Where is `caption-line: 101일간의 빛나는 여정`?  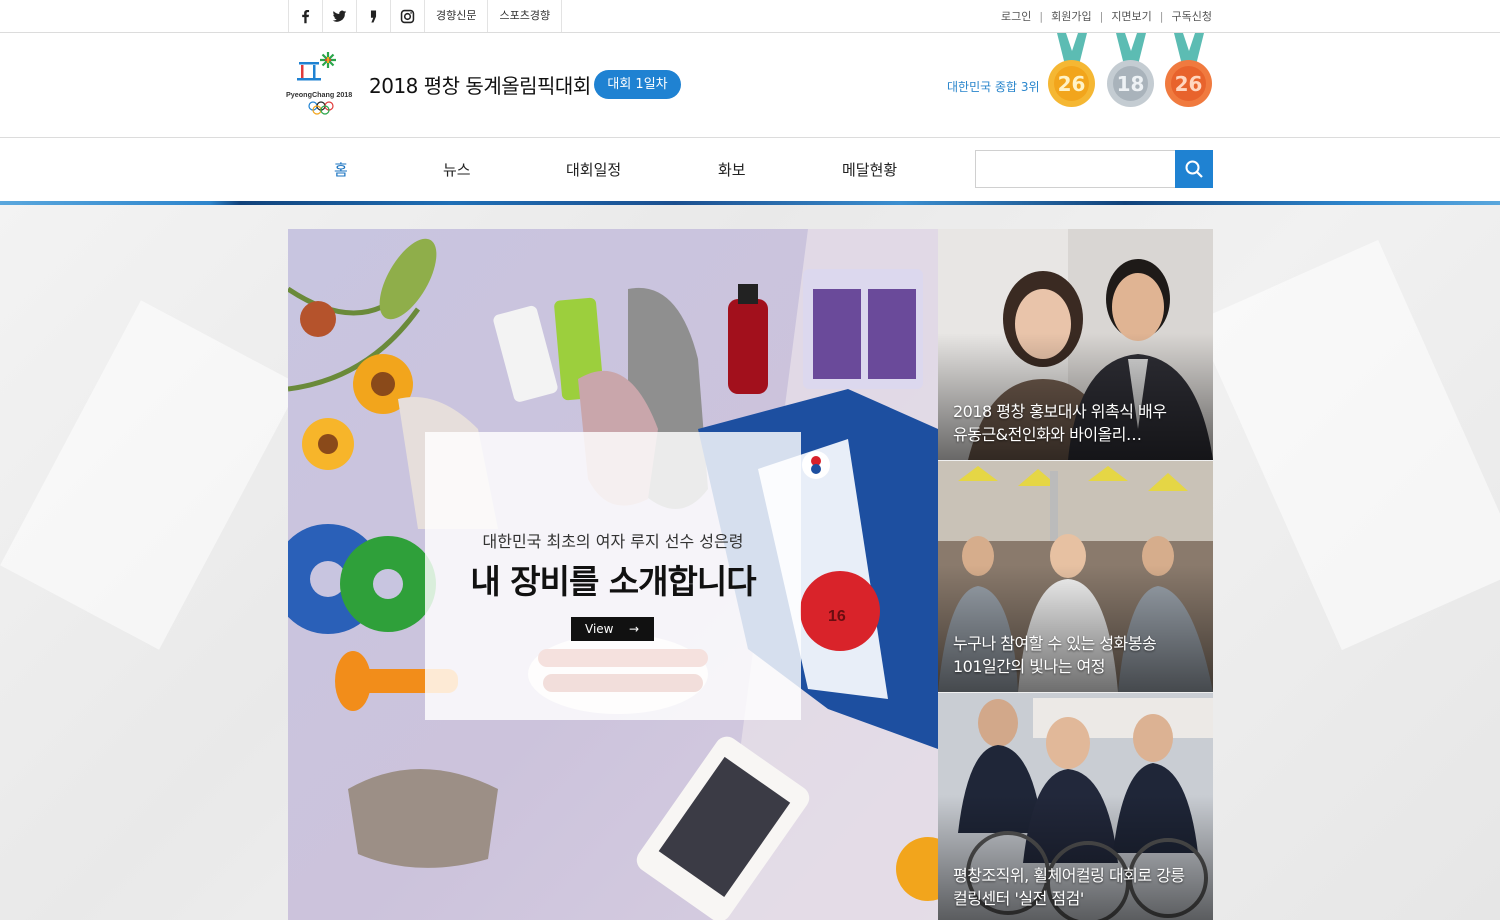
caption-line: 101일간의 빛나는 여정 is located at coordinates (1029, 666).